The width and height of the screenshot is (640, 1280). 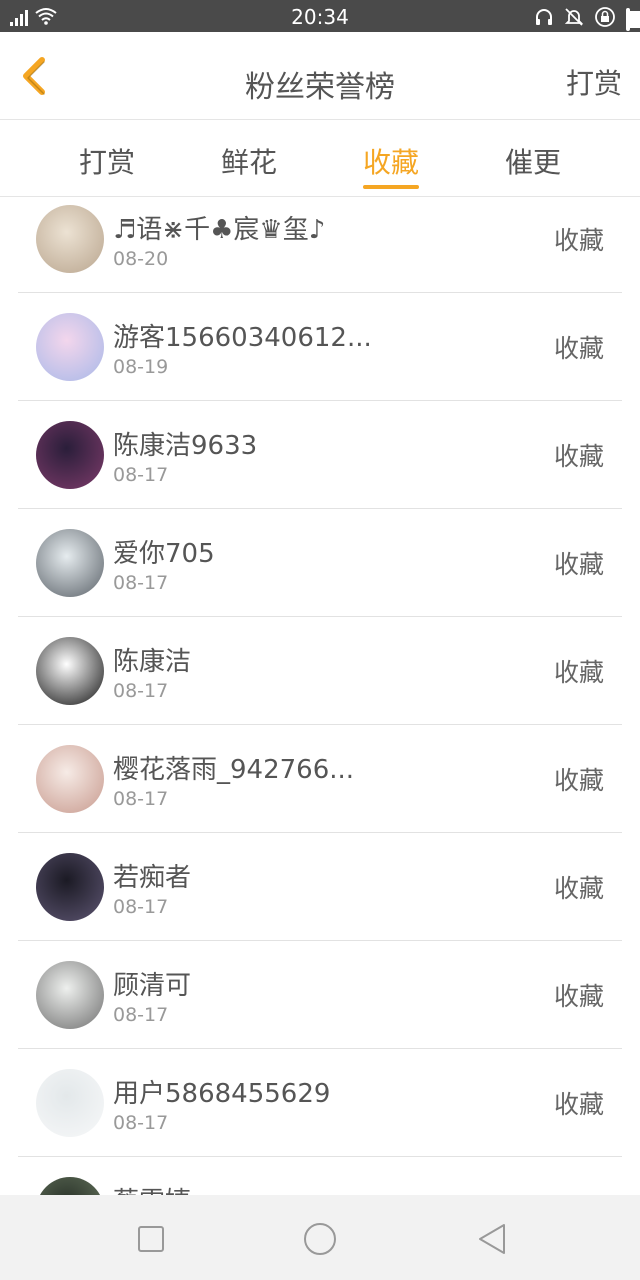 What do you see at coordinates (152, 1188) in the screenshot?
I see `user-name: 蔡雷婕` at bounding box center [152, 1188].